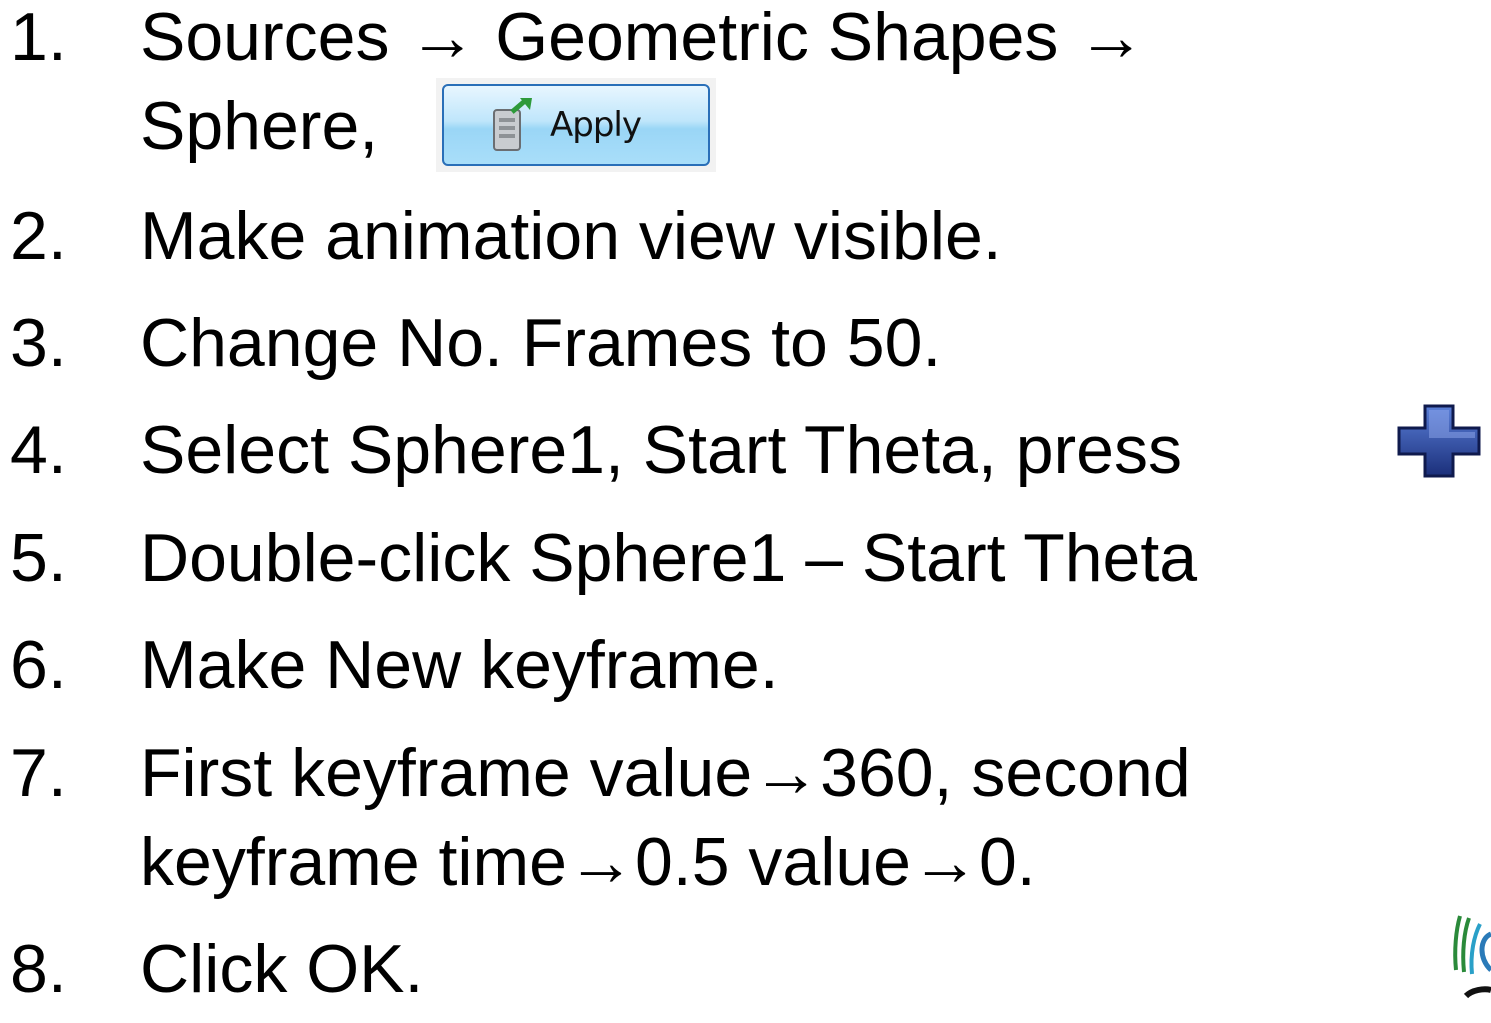 This screenshot has width=1491, height=1023. Describe the element at coordinates (38, 236) in the screenshot. I see `step-number: 2.` at that location.